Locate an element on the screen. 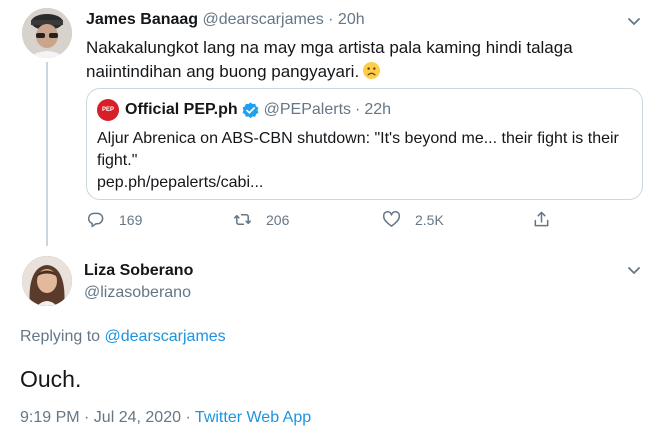 The height and width of the screenshot is (447, 662). tweet-text: Ouch. is located at coordinates (51, 379).